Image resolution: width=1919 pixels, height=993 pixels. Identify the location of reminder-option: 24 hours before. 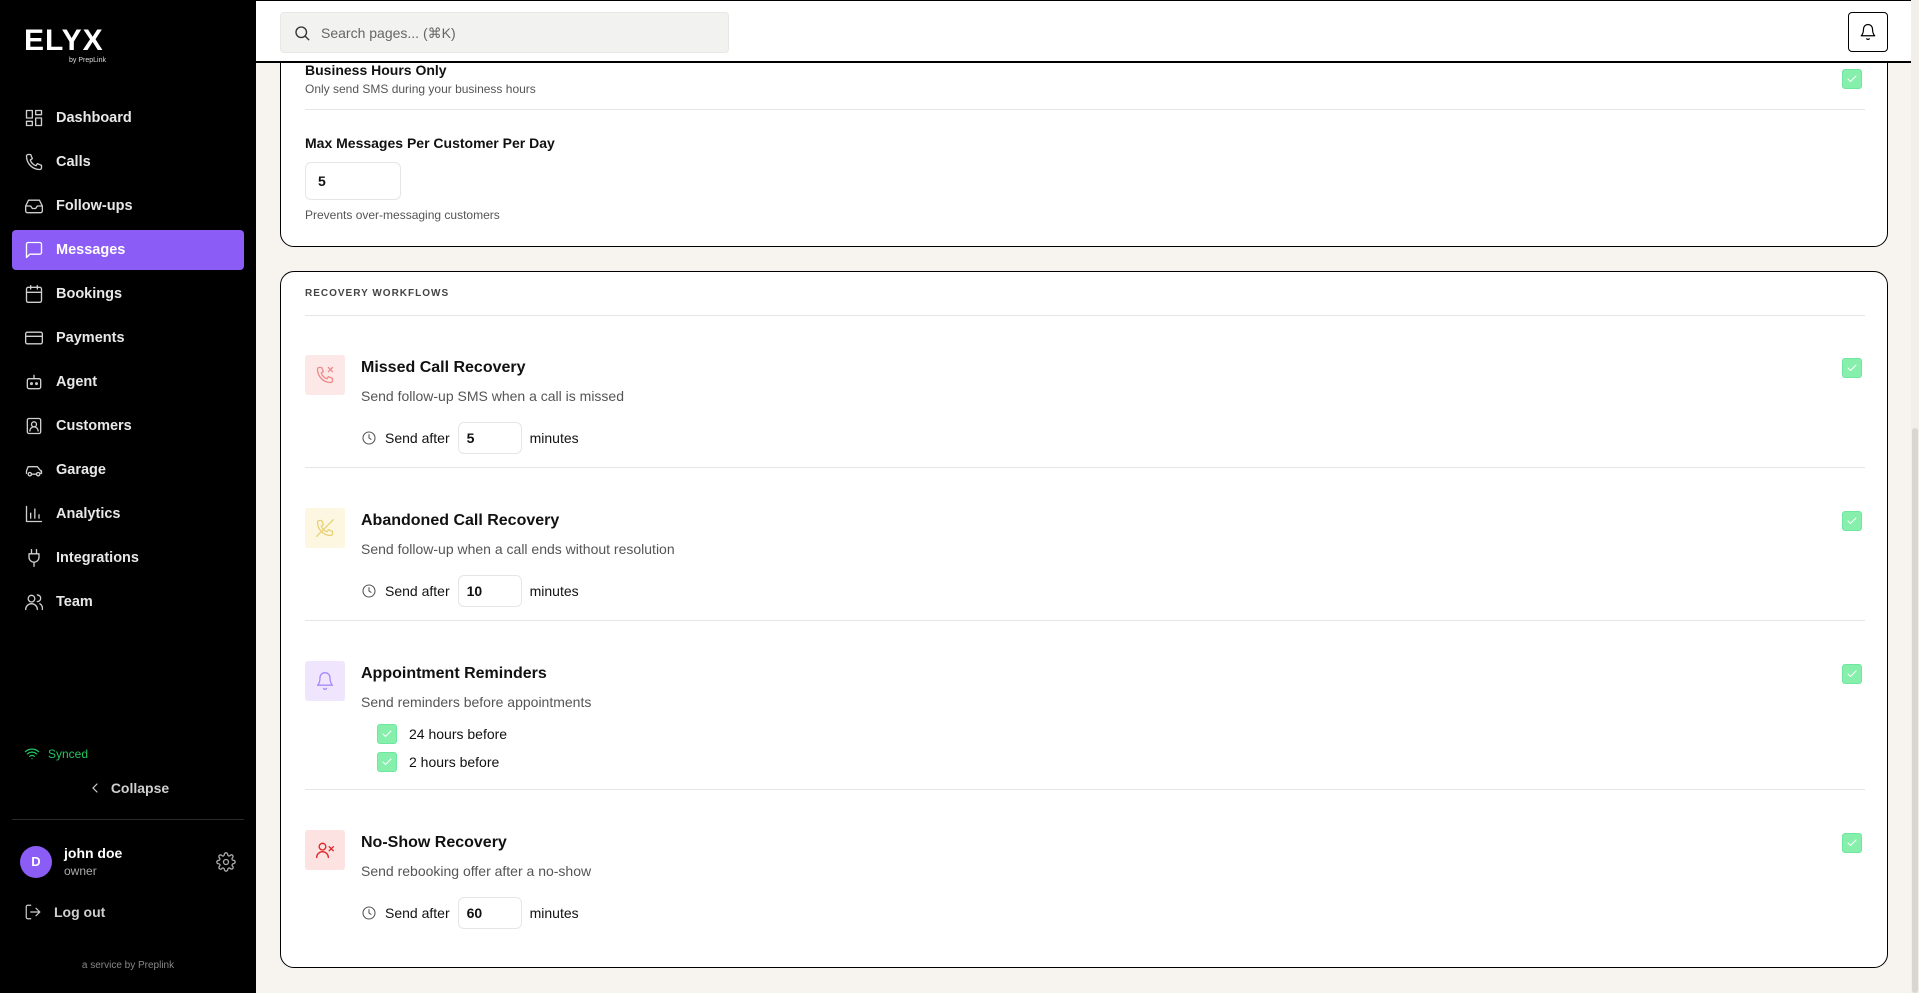
(442, 734).